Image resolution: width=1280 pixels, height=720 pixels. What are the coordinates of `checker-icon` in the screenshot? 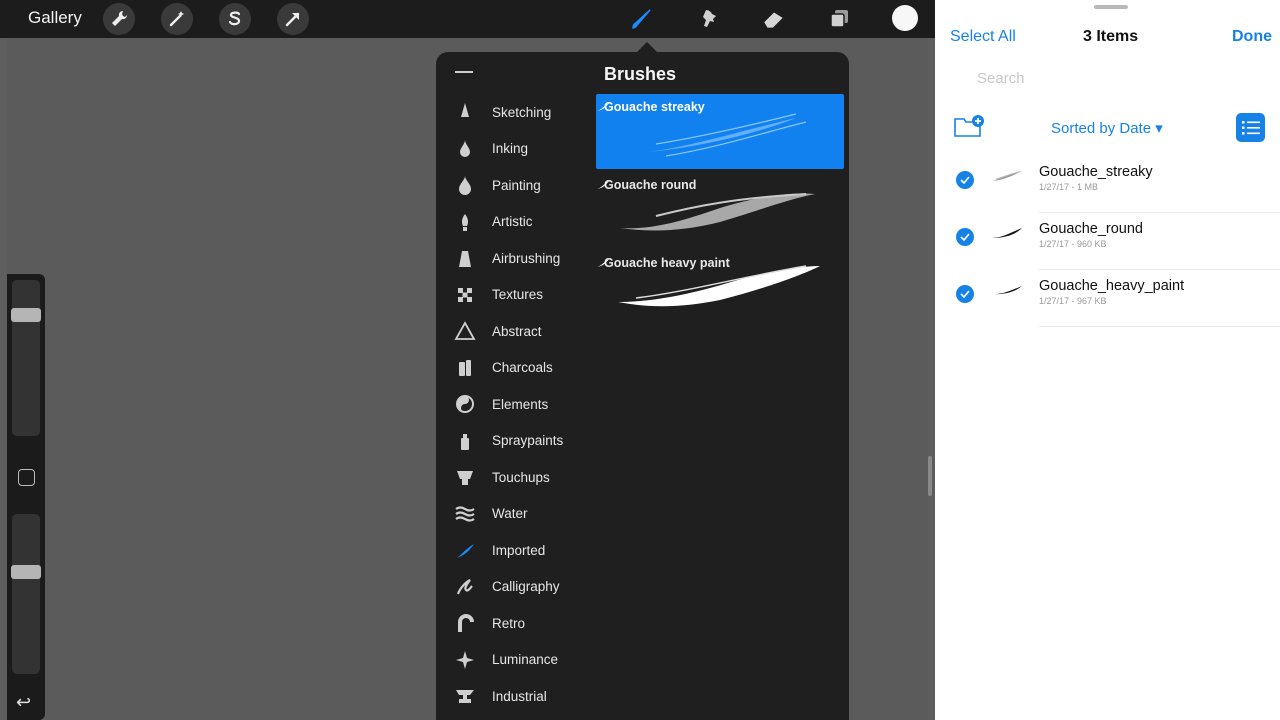 It's located at (465, 295).